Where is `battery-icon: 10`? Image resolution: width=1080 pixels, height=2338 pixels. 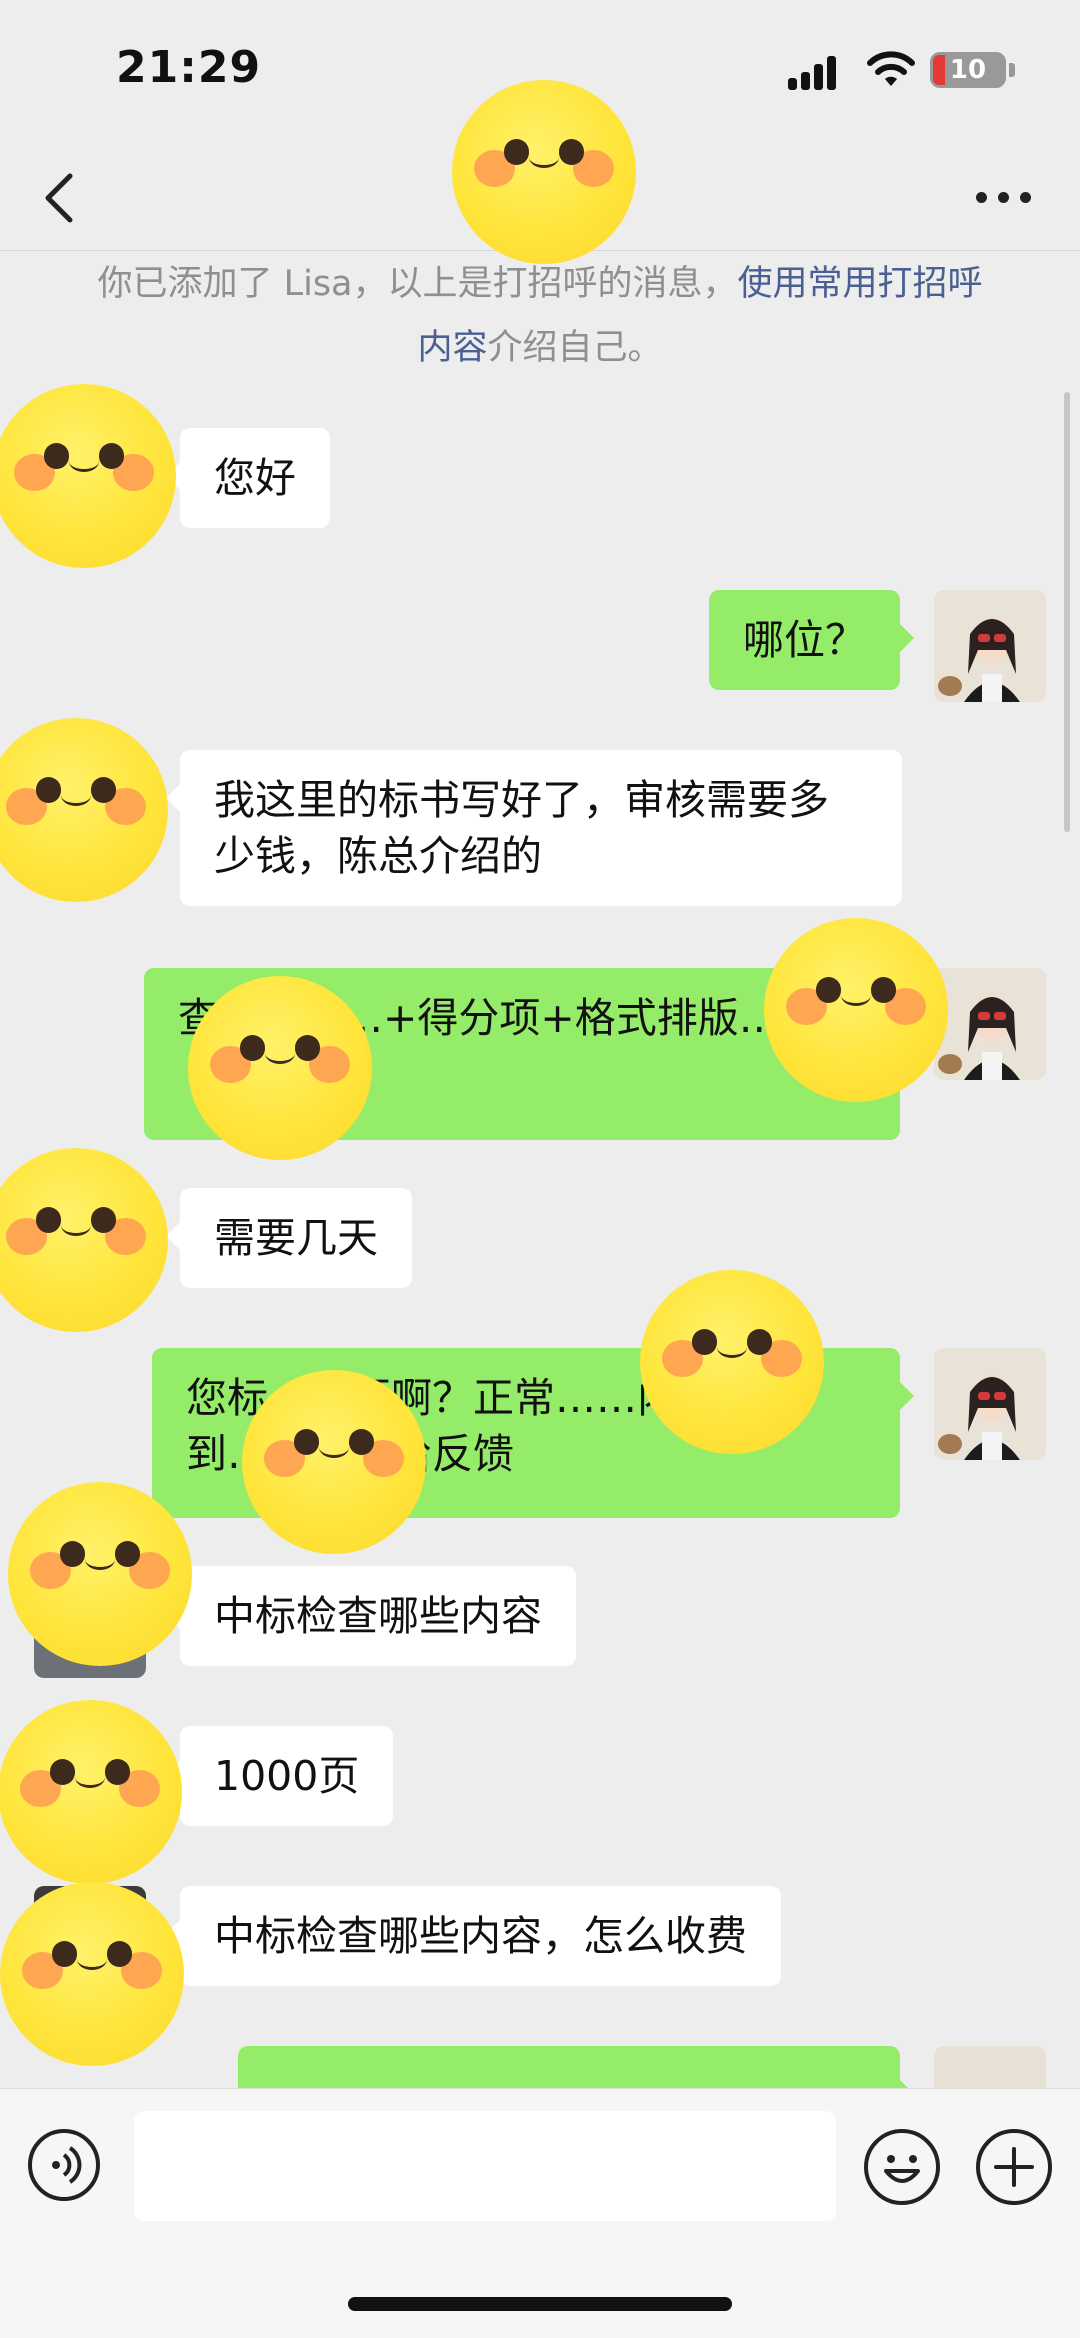 battery-icon: 10 is located at coordinates (968, 70).